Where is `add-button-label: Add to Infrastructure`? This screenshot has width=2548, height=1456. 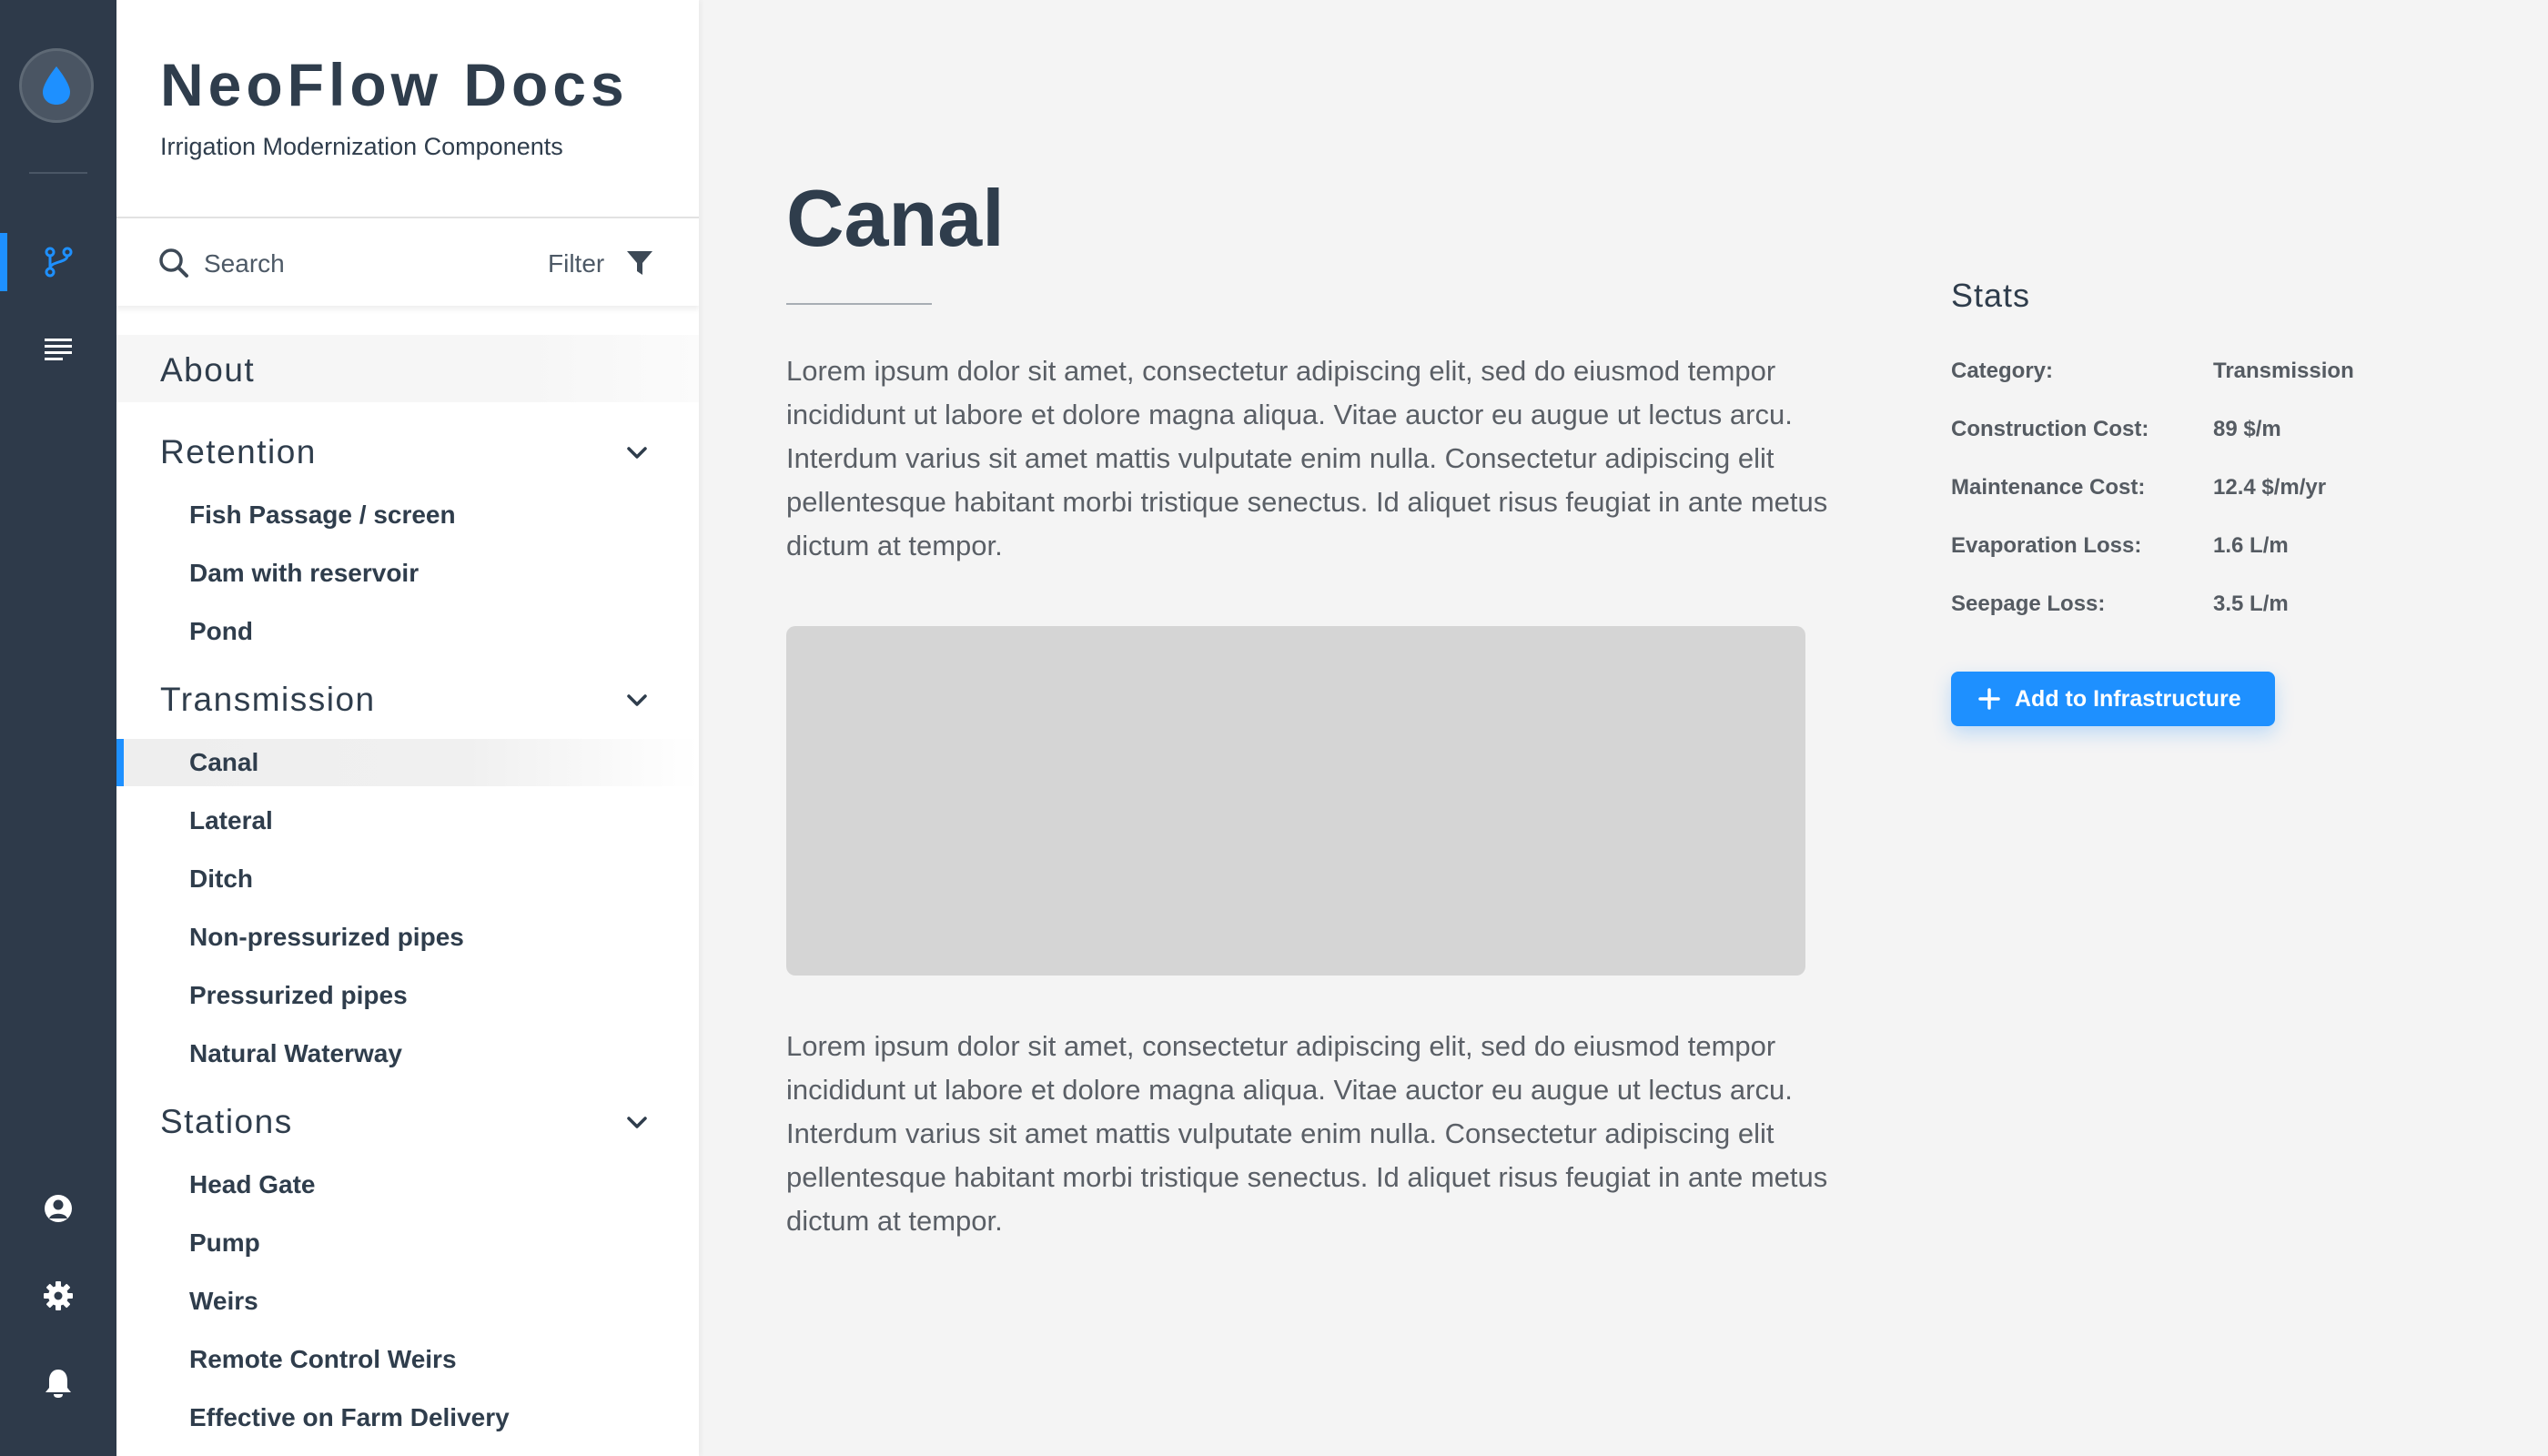
add-button-label: Add to Infrastructure is located at coordinates (2128, 699).